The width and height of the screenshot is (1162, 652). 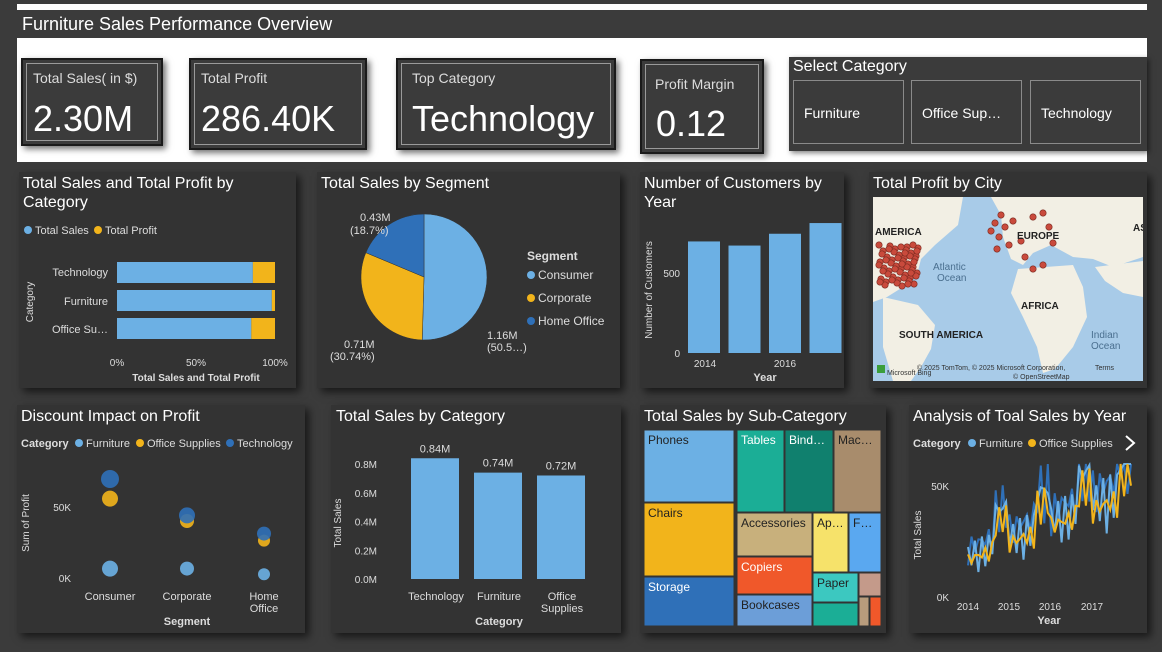 I want to click on kpi-profit-margin: Profit Margin 0.12, so click(x=702, y=106).